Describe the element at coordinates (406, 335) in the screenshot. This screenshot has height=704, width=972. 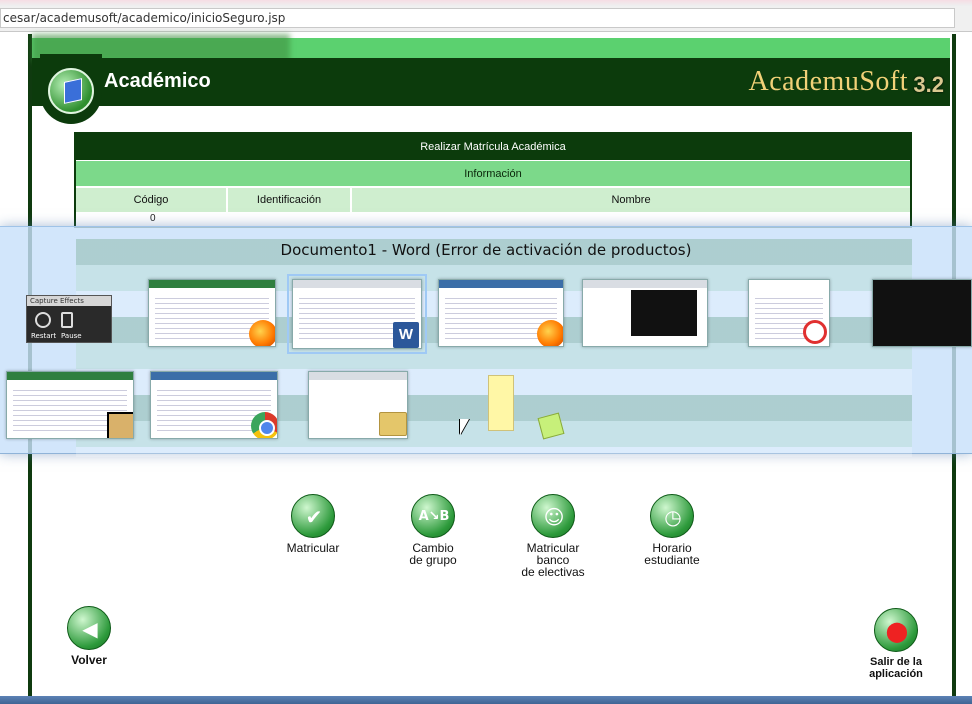
I see `word-icon: W` at that location.